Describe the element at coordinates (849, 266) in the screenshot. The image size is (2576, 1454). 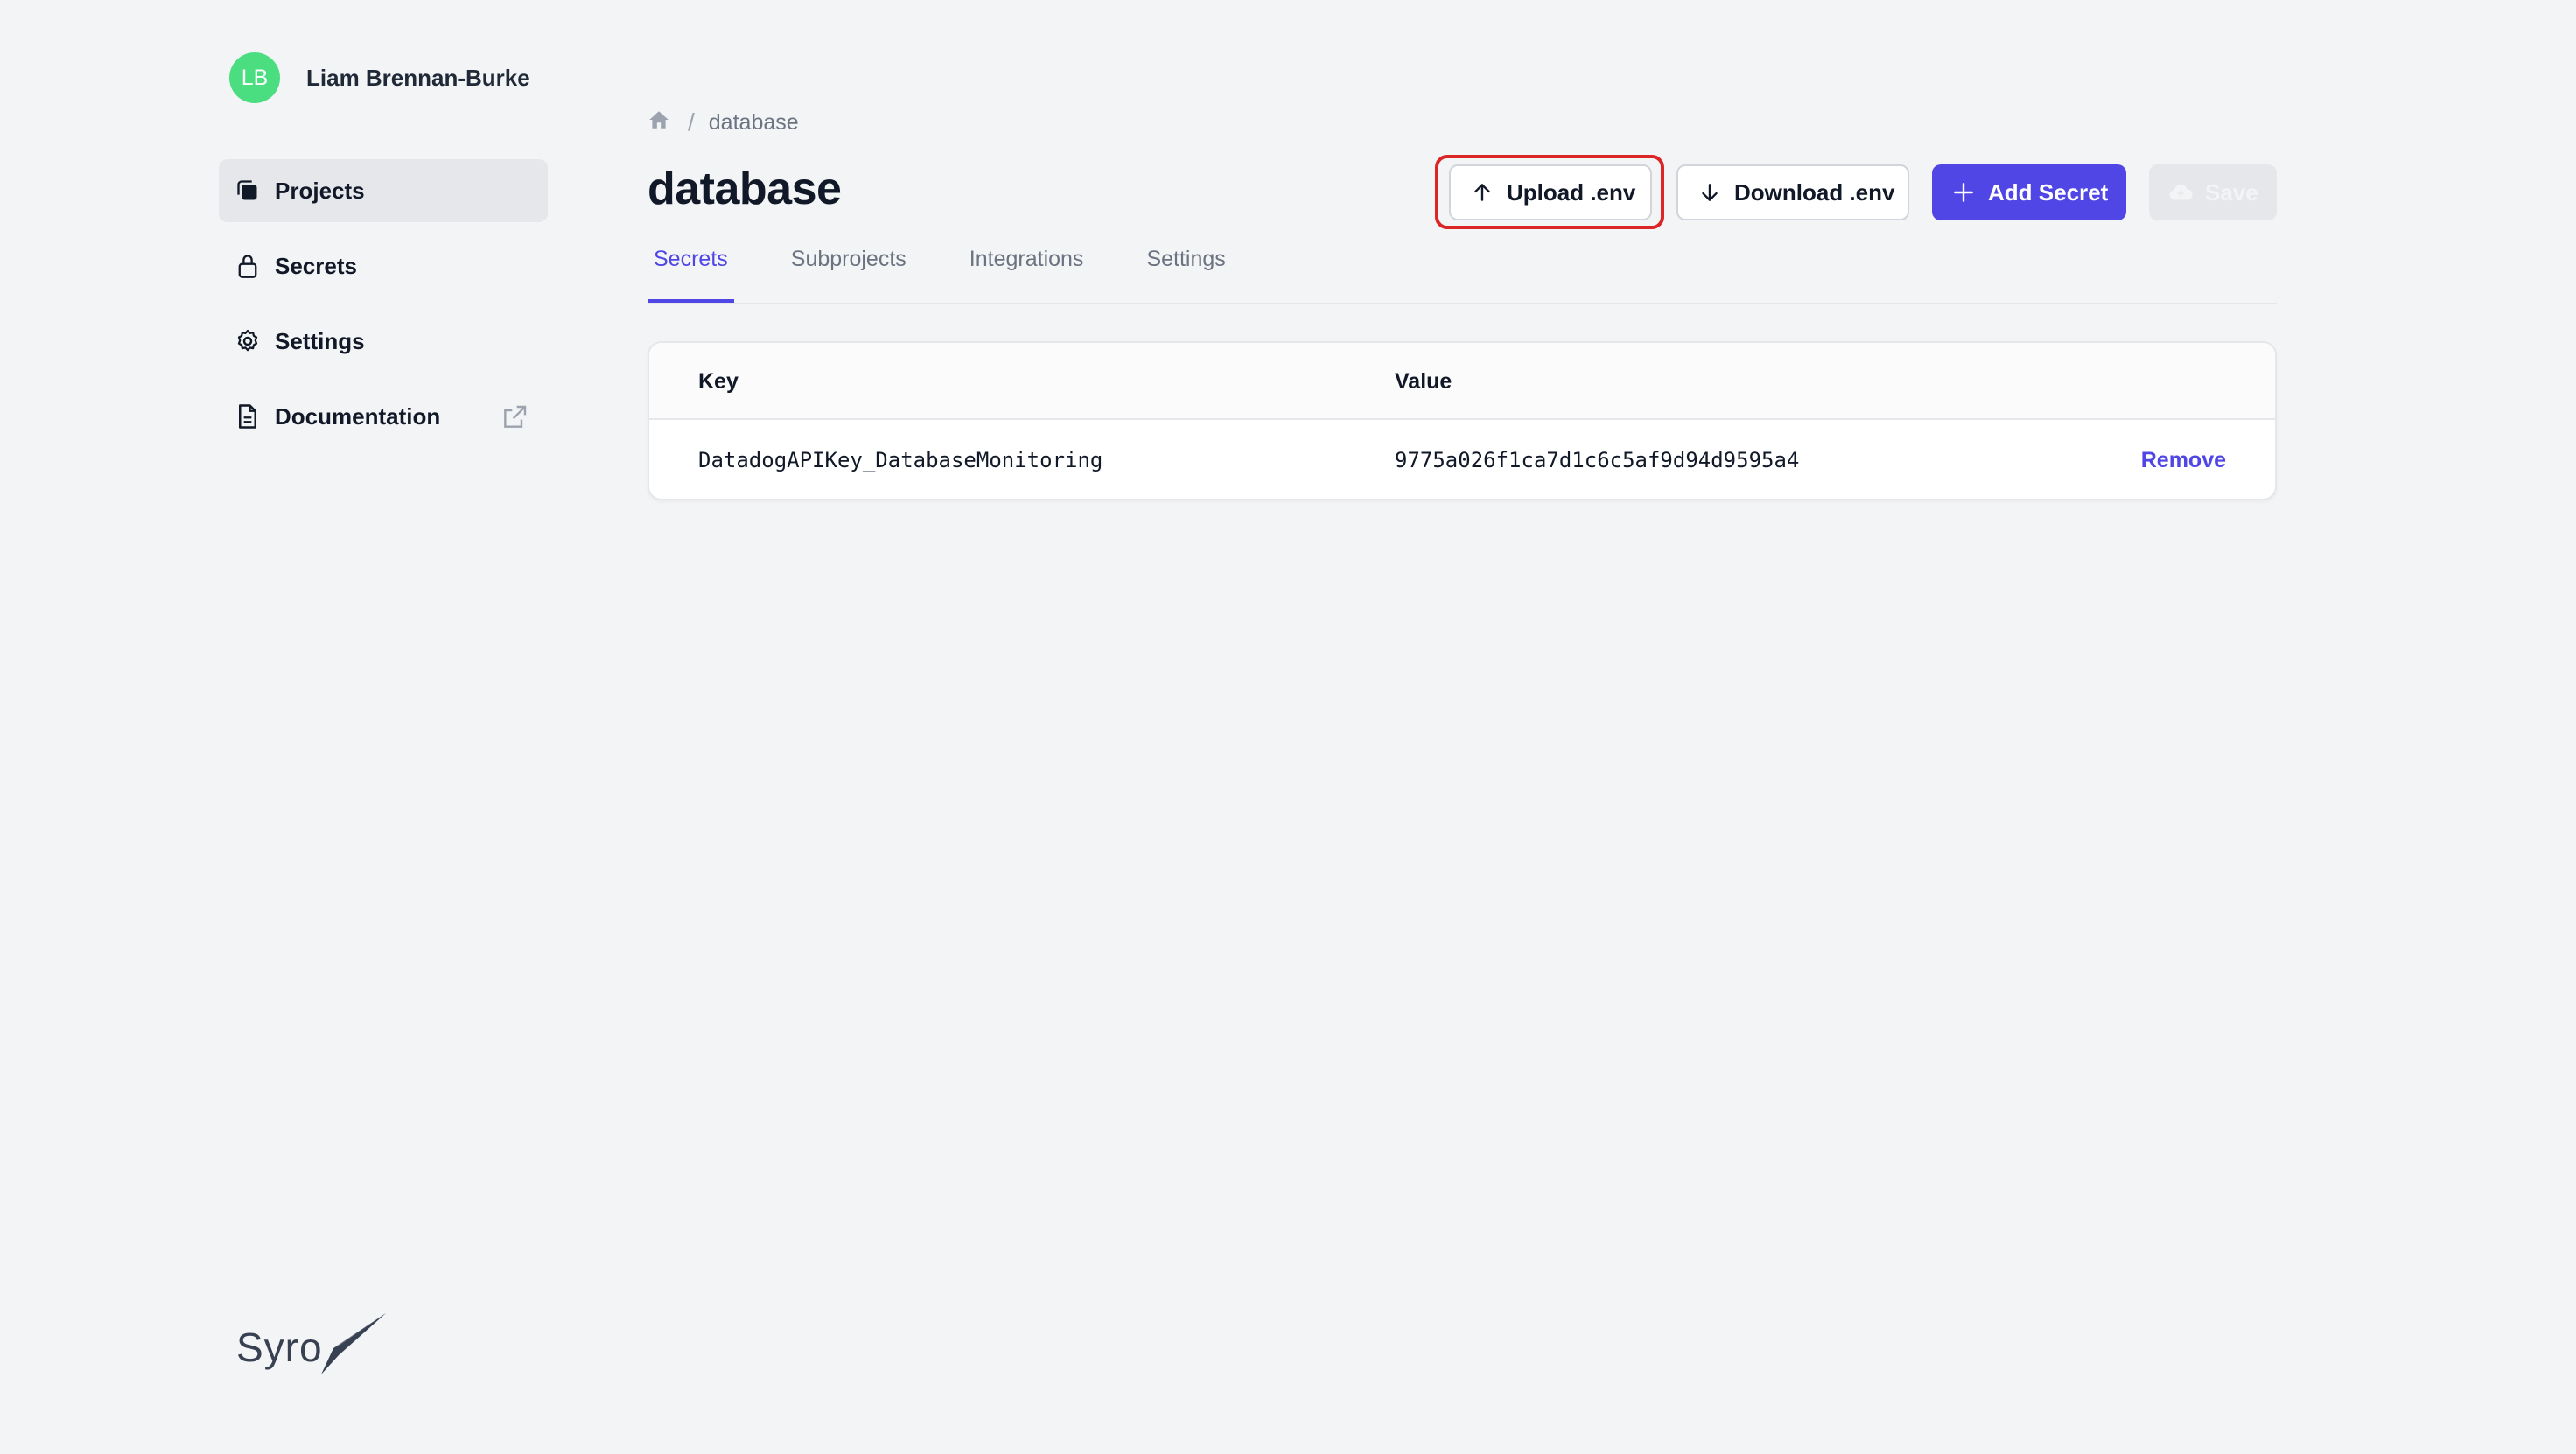
I see `tab-subprojects: Subprojects` at that location.